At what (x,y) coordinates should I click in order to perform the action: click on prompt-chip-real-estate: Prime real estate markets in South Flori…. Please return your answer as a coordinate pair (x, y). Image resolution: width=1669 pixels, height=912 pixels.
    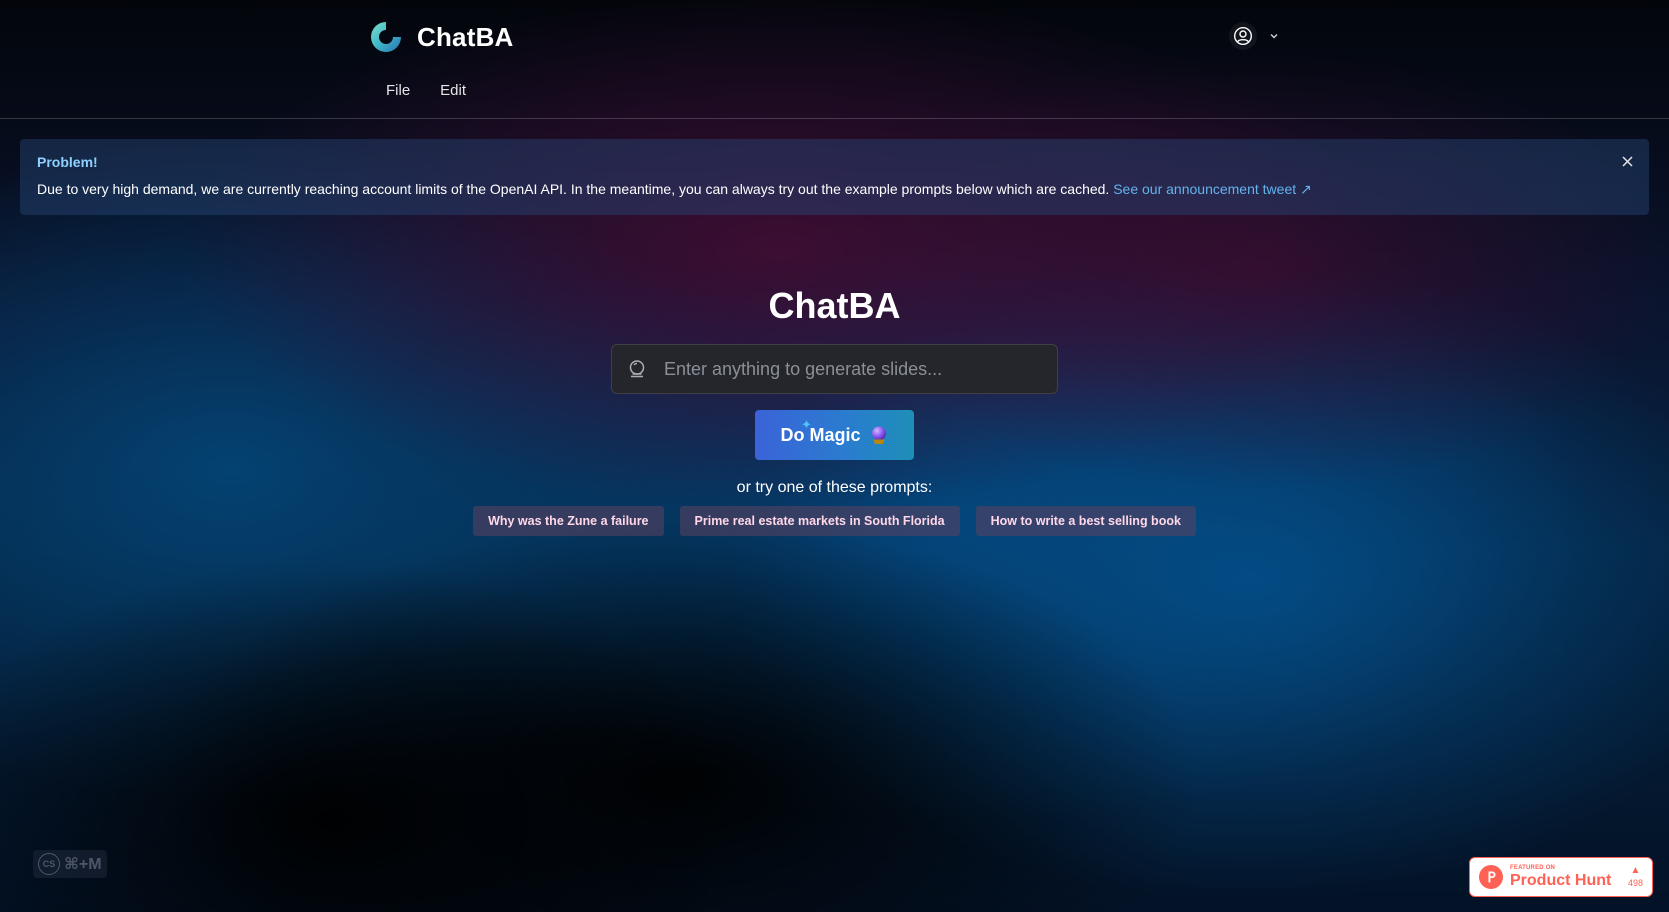
    Looking at the image, I should click on (819, 521).